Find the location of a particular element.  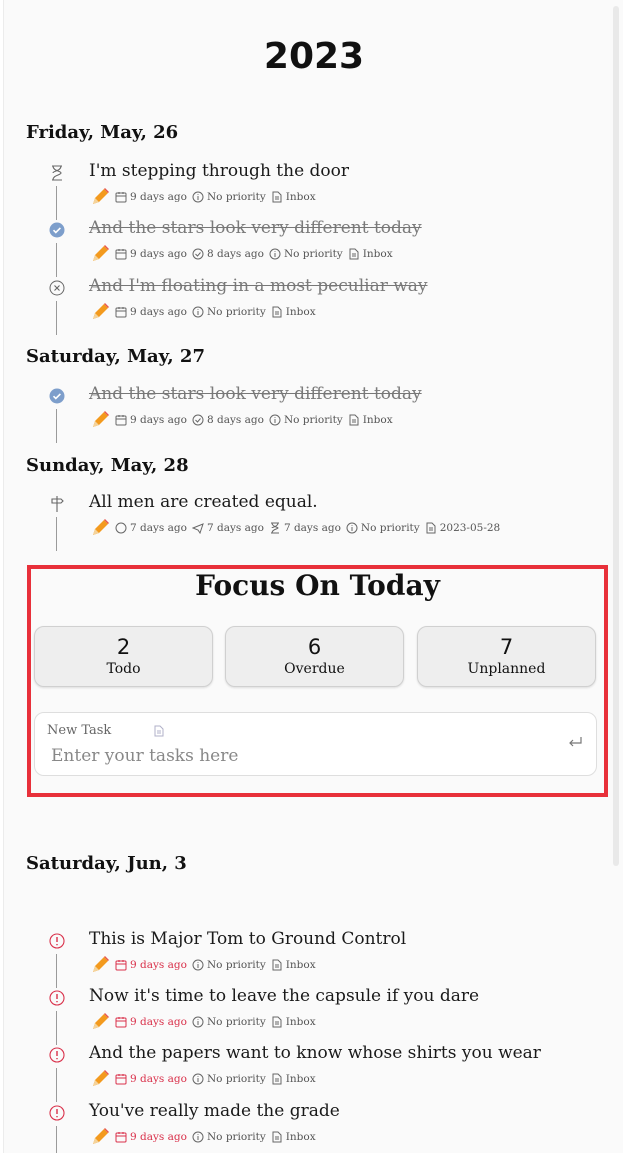

new-task-field: New Task is located at coordinates (315, 744).